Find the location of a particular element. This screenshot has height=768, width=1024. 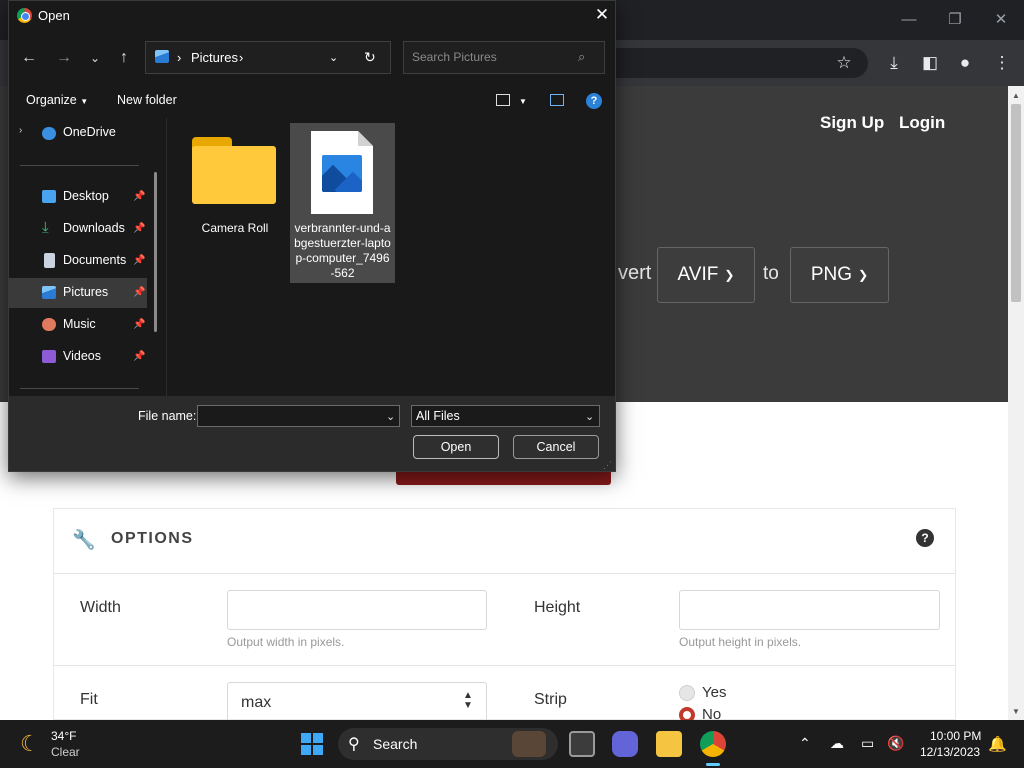

volume-muted-icon: 🔇 is located at coordinates (895, 743).